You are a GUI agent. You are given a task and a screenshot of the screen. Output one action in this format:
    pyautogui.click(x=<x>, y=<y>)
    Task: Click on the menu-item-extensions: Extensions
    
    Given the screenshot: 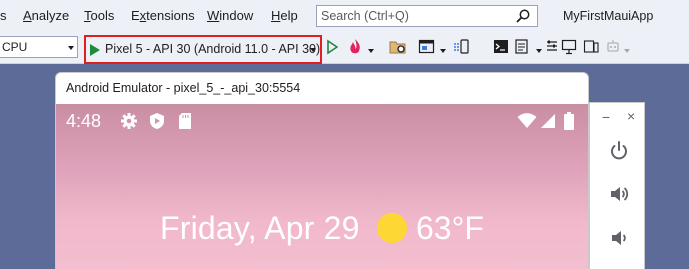 What is the action you would take?
    pyautogui.click(x=163, y=15)
    